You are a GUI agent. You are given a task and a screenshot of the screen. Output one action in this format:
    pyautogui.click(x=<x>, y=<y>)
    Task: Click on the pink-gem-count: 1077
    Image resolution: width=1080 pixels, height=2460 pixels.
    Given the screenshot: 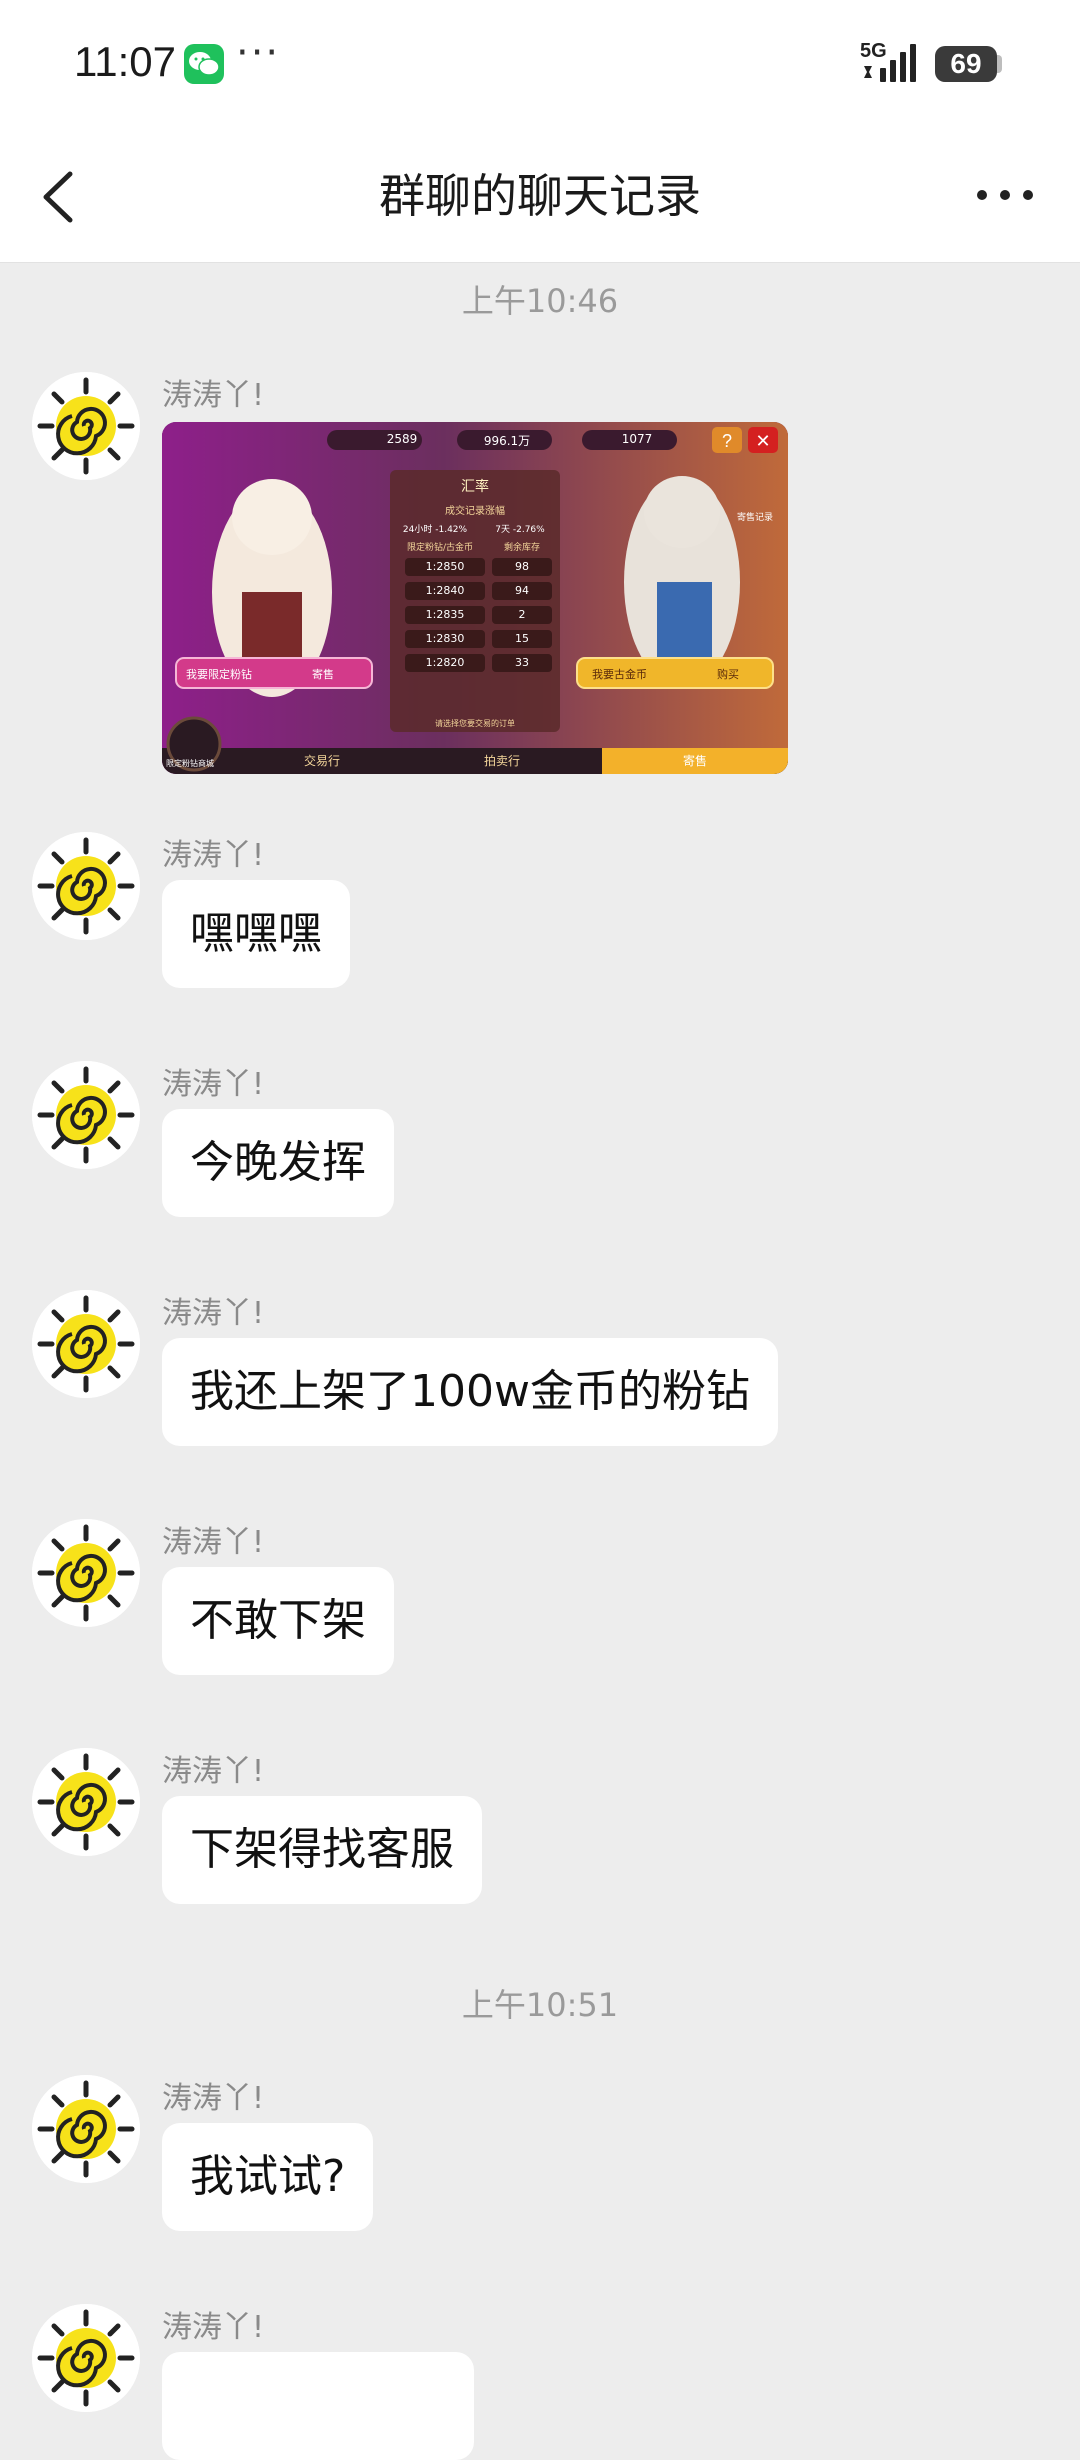 What is the action you would take?
    pyautogui.click(x=637, y=439)
    